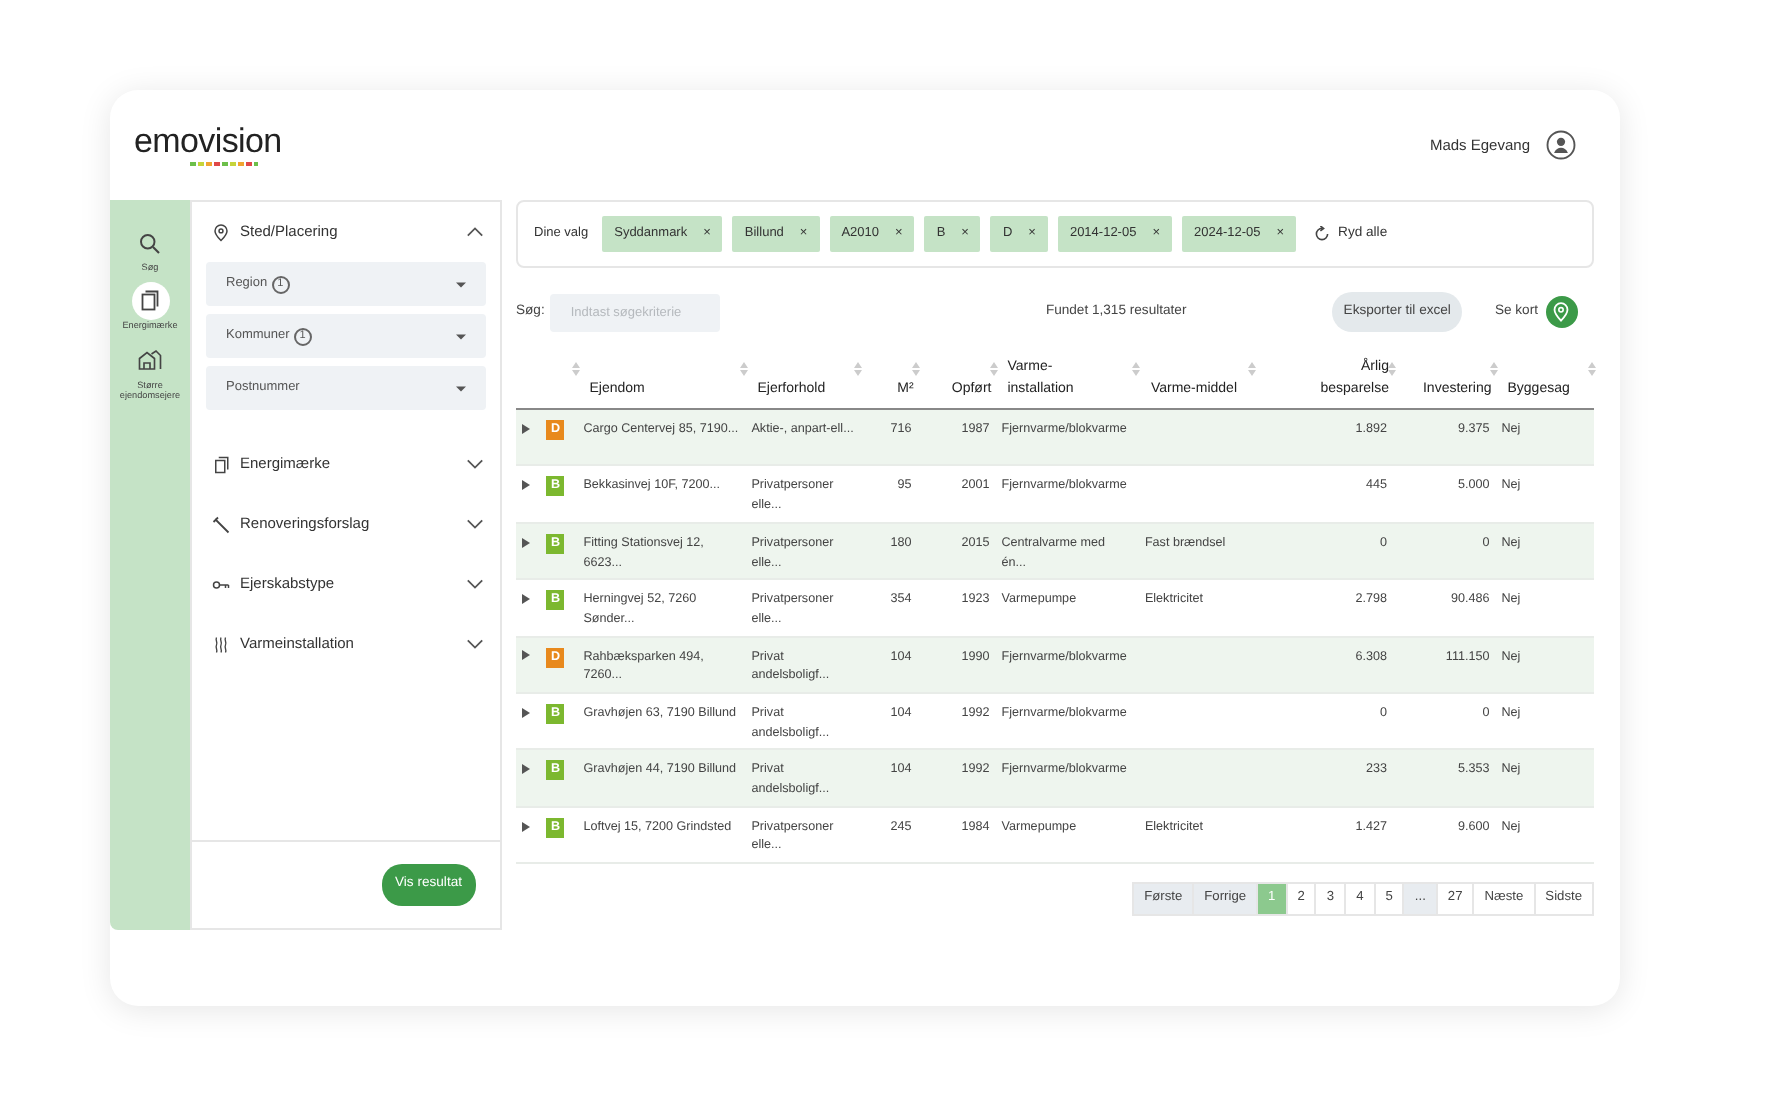  What do you see at coordinates (221, 584) in the screenshot?
I see `key-icon` at bounding box center [221, 584].